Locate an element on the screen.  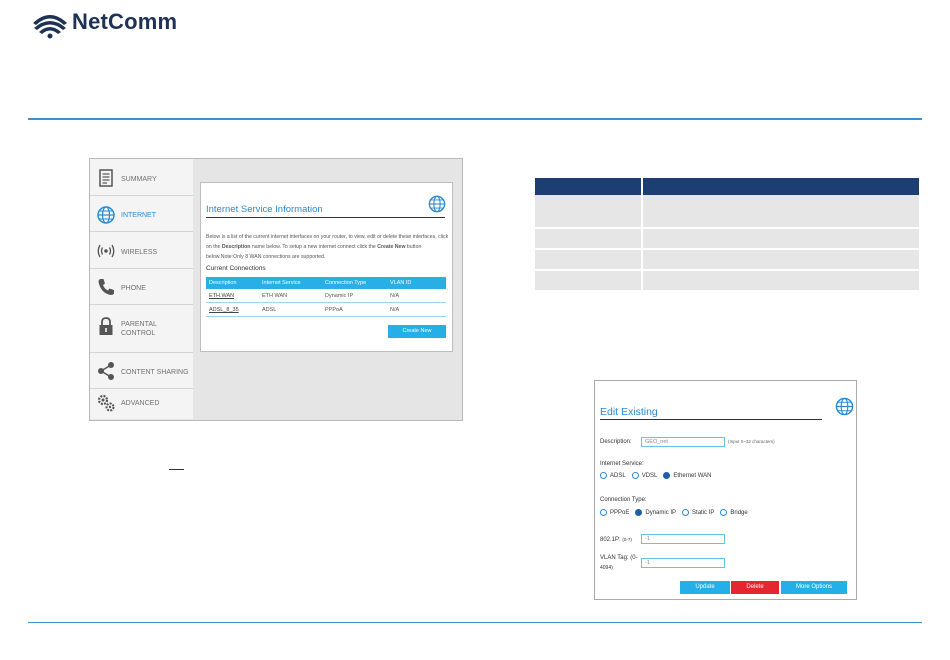
p8021-label-text: 802.1P: is located at coordinates (610, 540).